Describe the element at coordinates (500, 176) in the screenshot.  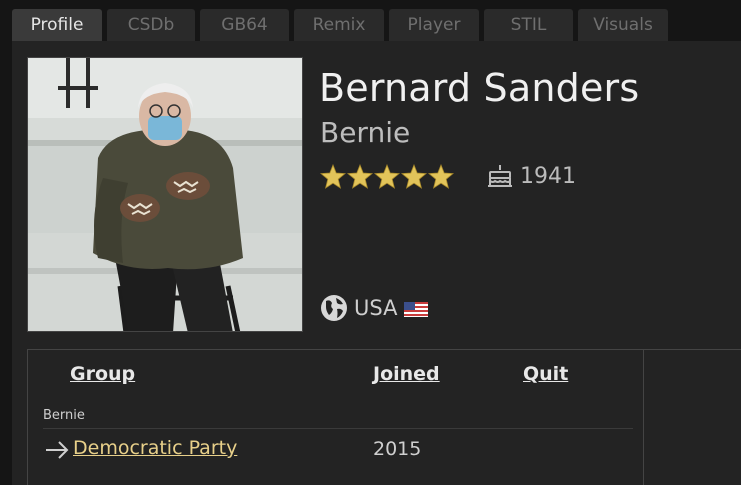
I see `cake-icon` at that location.